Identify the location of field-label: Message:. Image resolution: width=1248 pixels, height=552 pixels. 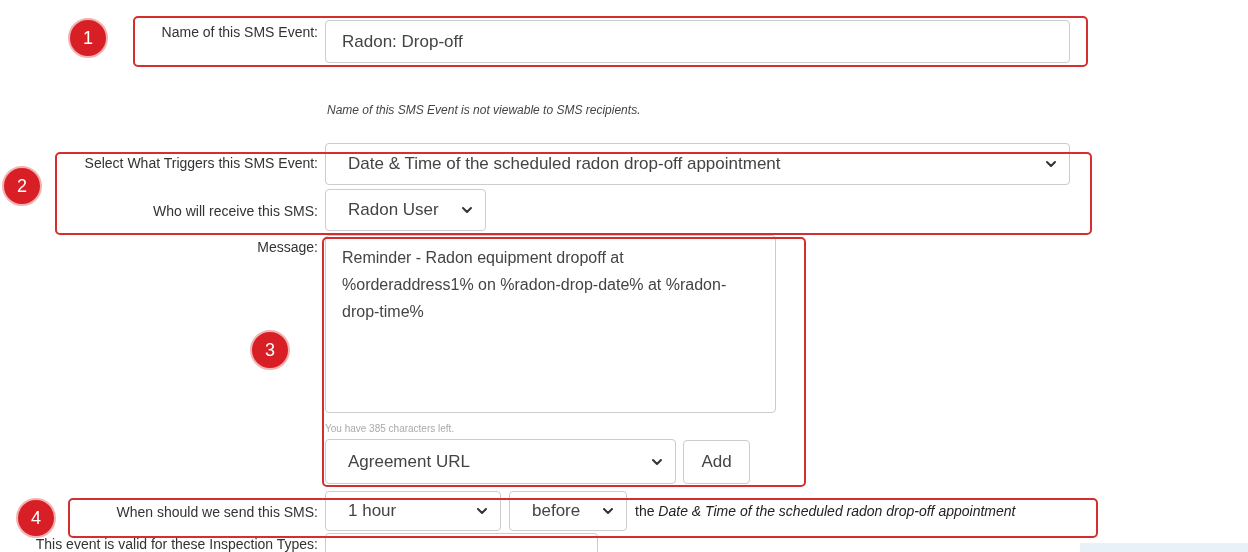
(287, 247).